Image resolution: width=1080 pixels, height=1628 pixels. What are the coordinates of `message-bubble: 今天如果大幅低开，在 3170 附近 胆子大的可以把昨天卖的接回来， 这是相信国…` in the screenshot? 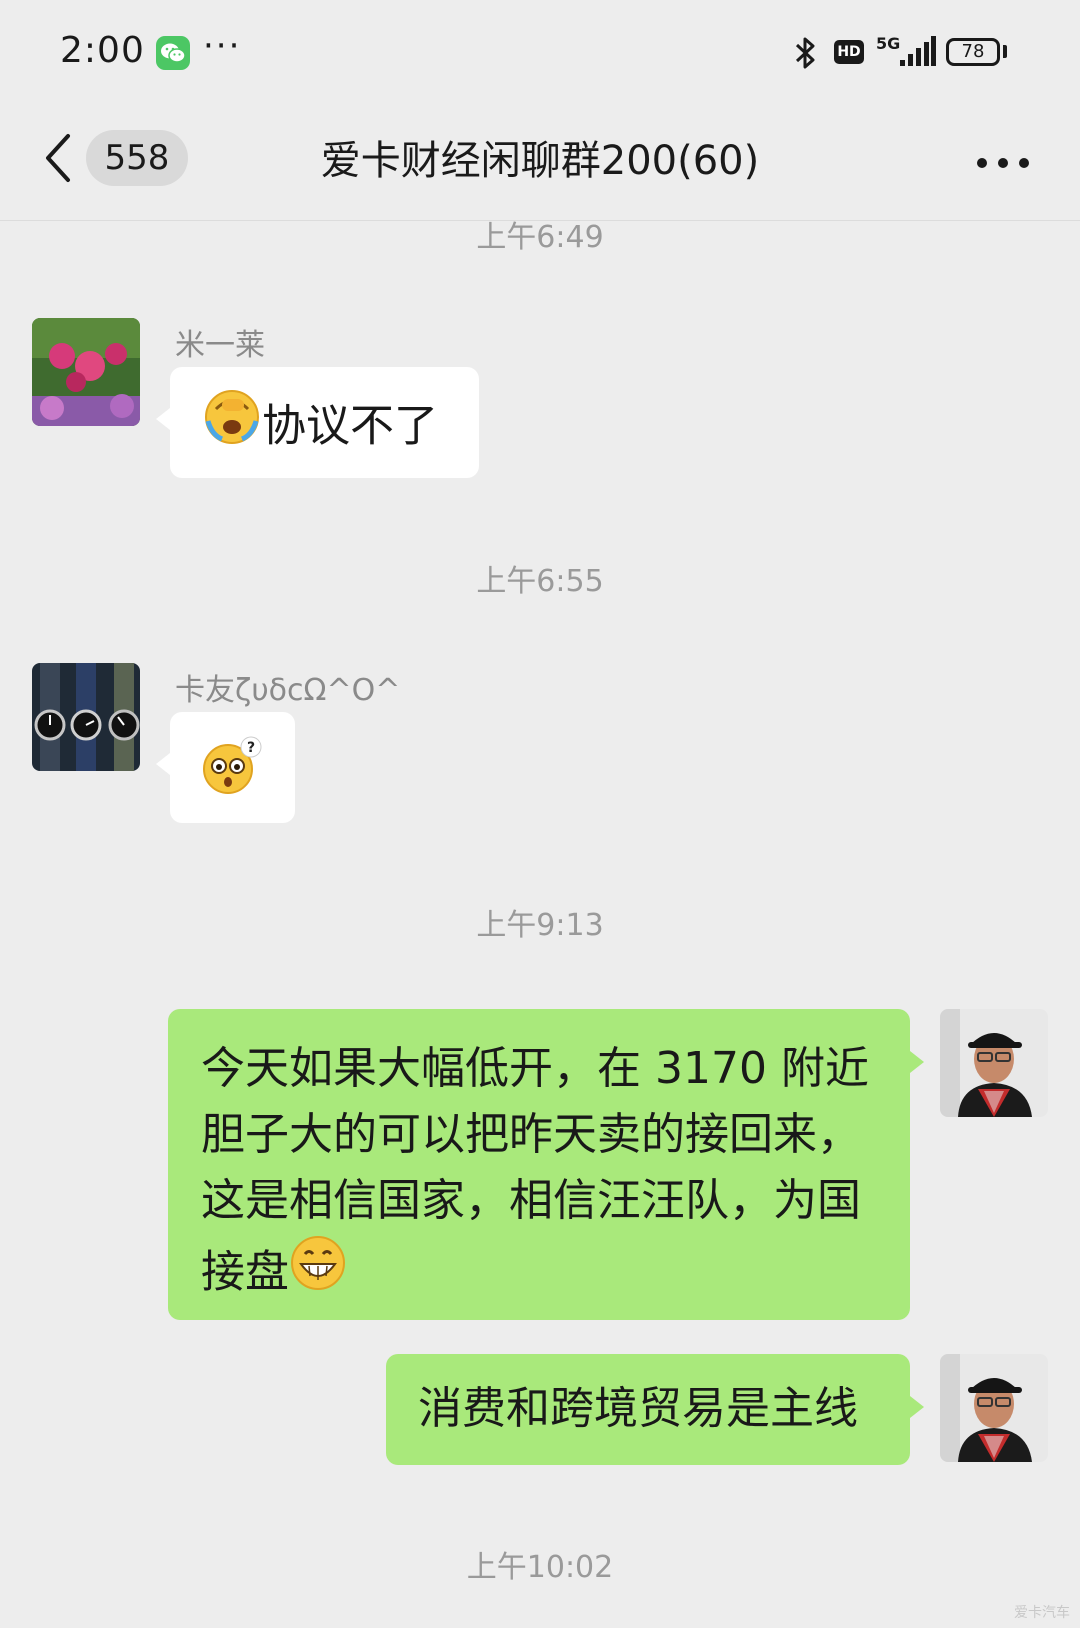 It's located at (539, 1164).